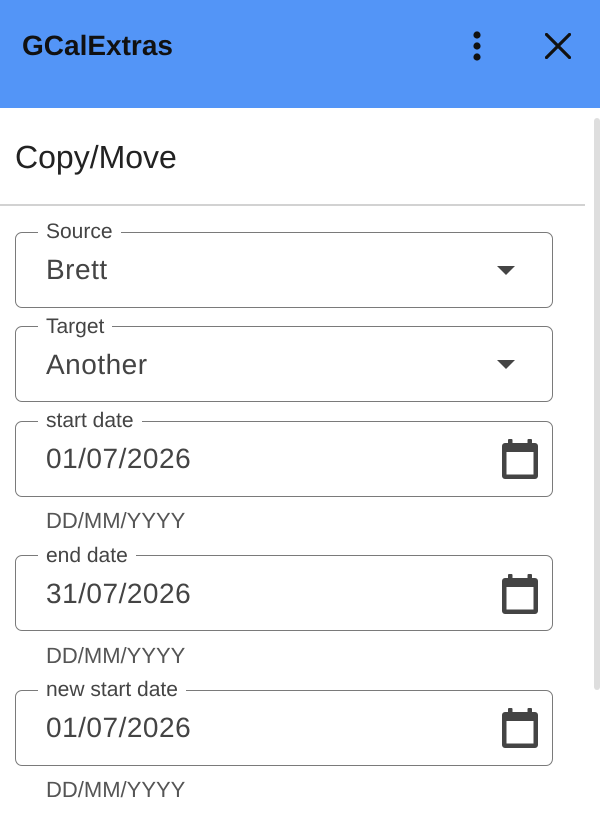  I want to click on app-title: GCalExtras, so click(97, 46).